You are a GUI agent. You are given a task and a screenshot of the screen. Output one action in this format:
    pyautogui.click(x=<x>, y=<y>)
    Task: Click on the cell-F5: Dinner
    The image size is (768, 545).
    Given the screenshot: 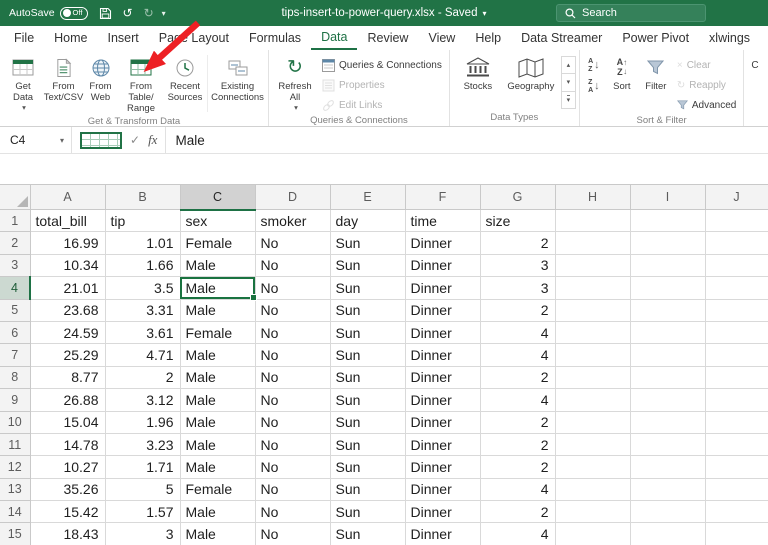 What is the action you would take?
    pyautogui.click(x=443, y=310)
    